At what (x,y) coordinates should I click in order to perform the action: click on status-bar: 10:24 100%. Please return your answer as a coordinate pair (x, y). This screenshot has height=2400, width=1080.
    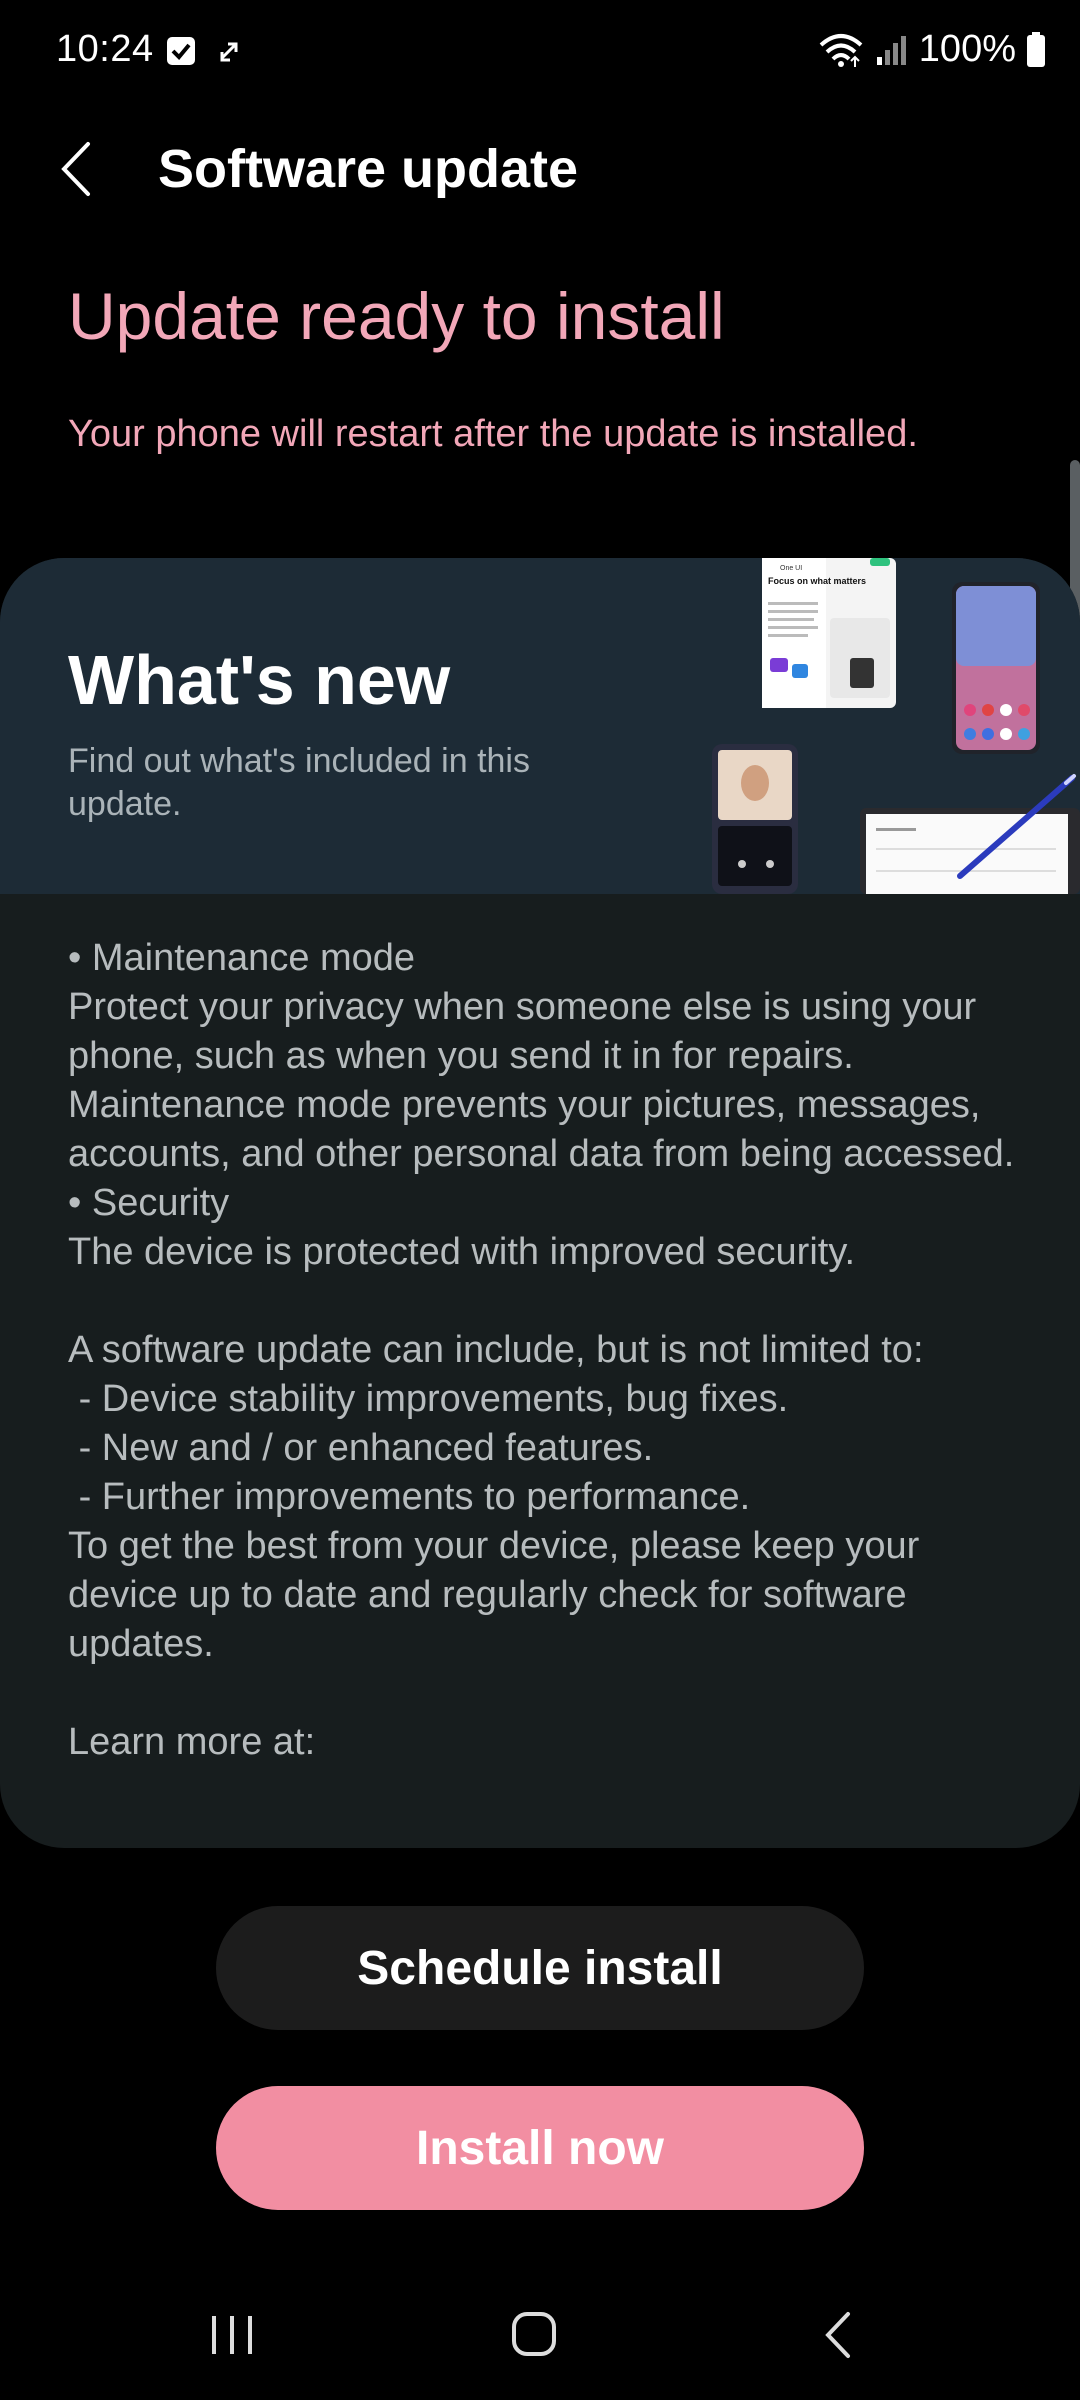
    Looking at the image, I should click on (540, 55).